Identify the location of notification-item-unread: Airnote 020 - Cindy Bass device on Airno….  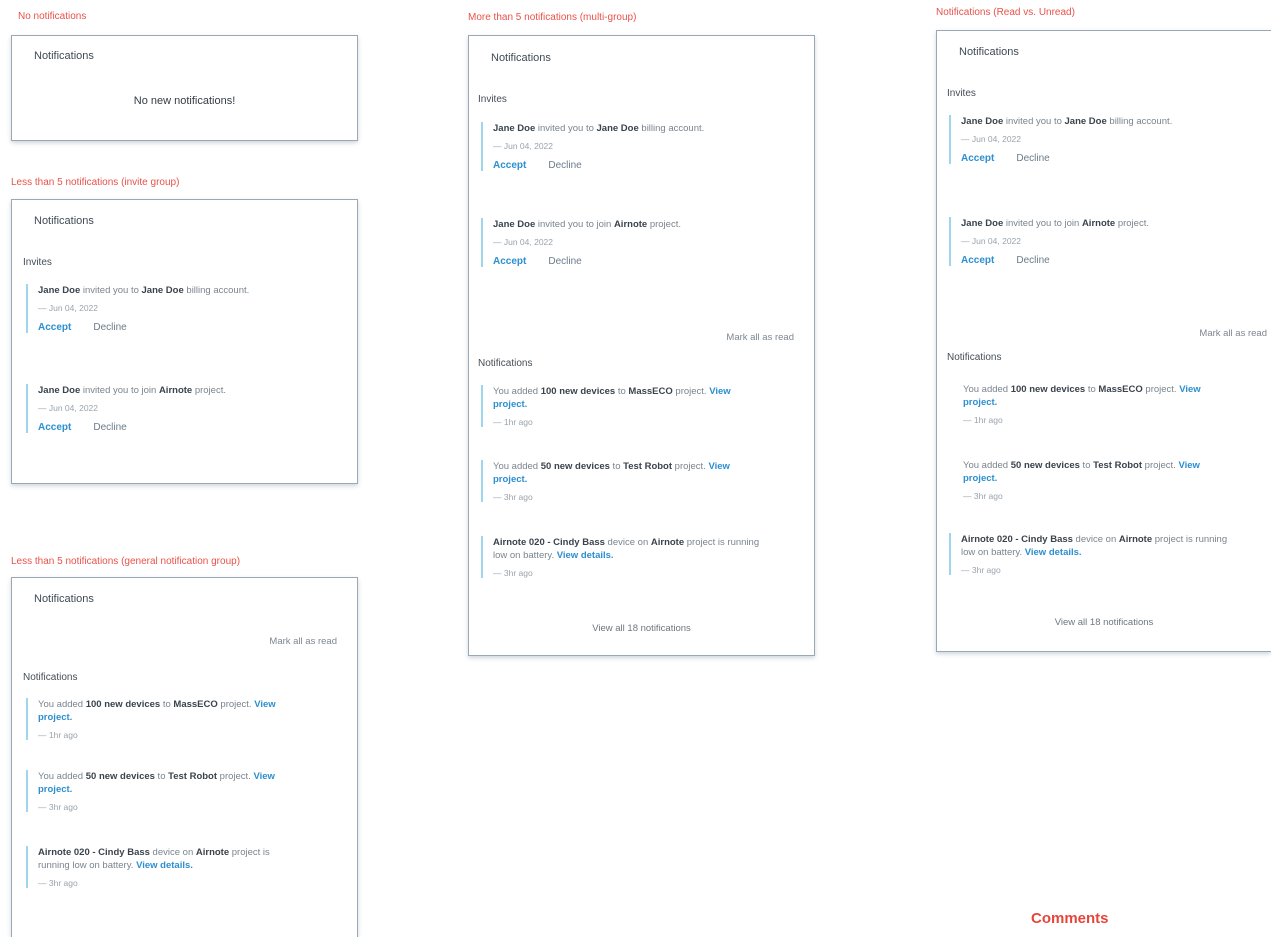
(1089, 554).